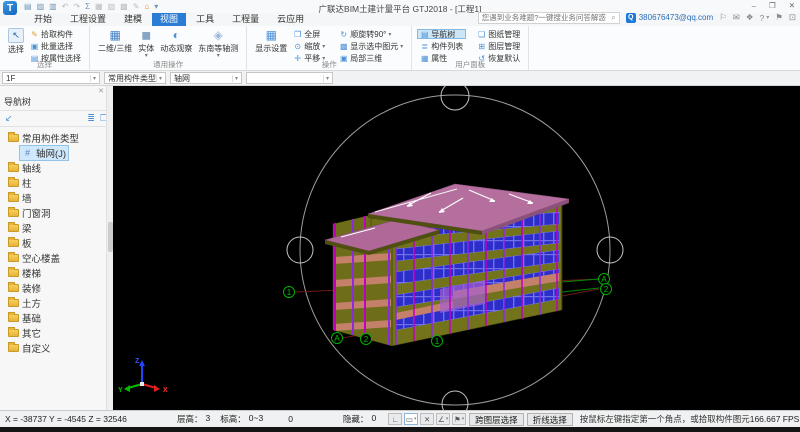  I want to click on layer-manager-button: ⊞ 图层管理, so click(498, 46).